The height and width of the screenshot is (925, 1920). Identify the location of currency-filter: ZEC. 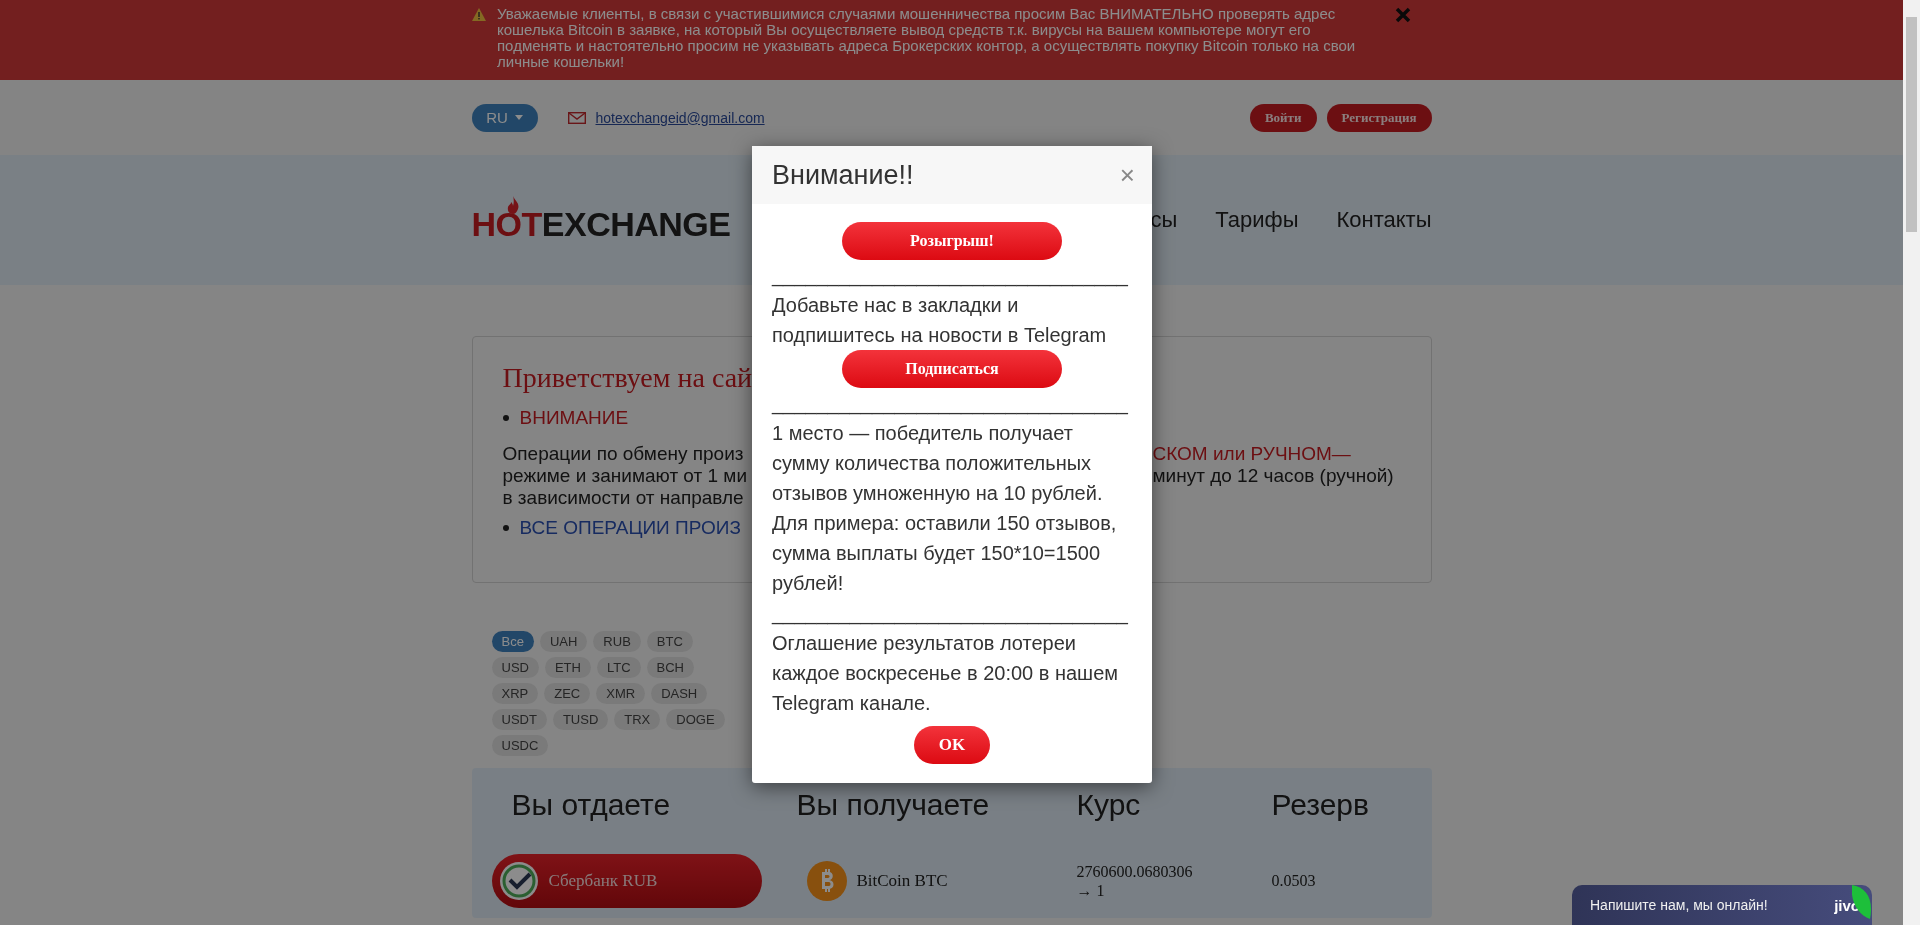
(567, 693).